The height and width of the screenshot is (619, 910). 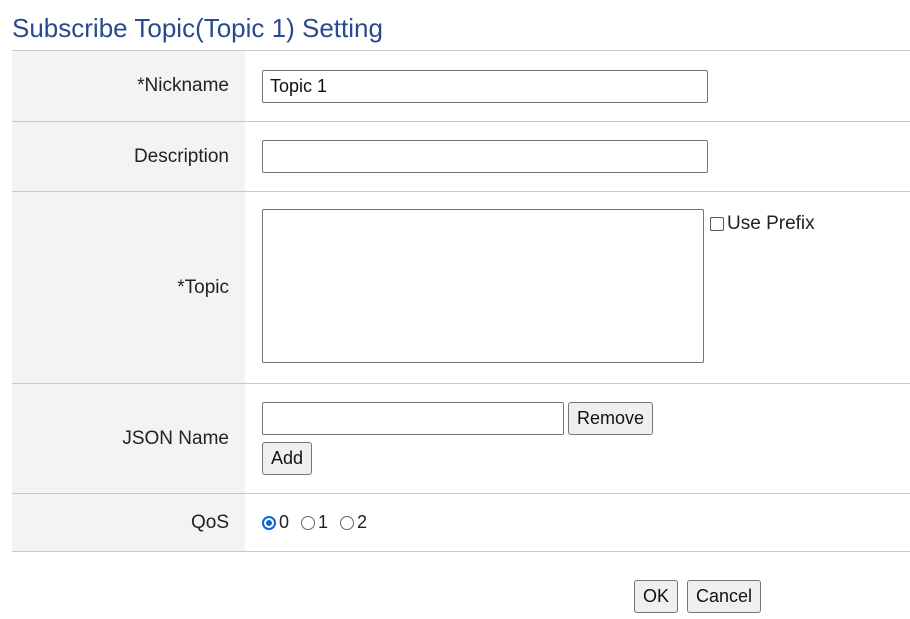 I want to click on ok-button: OK, so click(x=656, y=596).